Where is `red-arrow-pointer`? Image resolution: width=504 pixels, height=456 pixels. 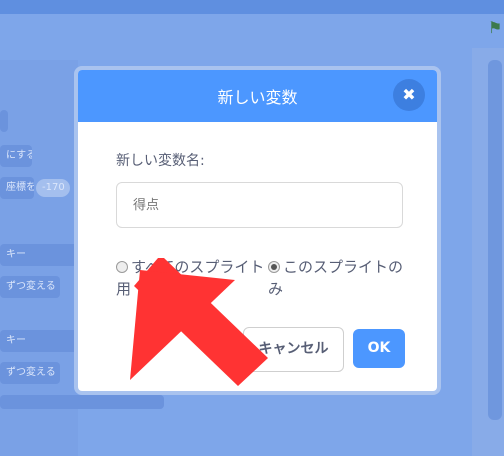 red-arrow-pointer is located at coordinates (199, 322).